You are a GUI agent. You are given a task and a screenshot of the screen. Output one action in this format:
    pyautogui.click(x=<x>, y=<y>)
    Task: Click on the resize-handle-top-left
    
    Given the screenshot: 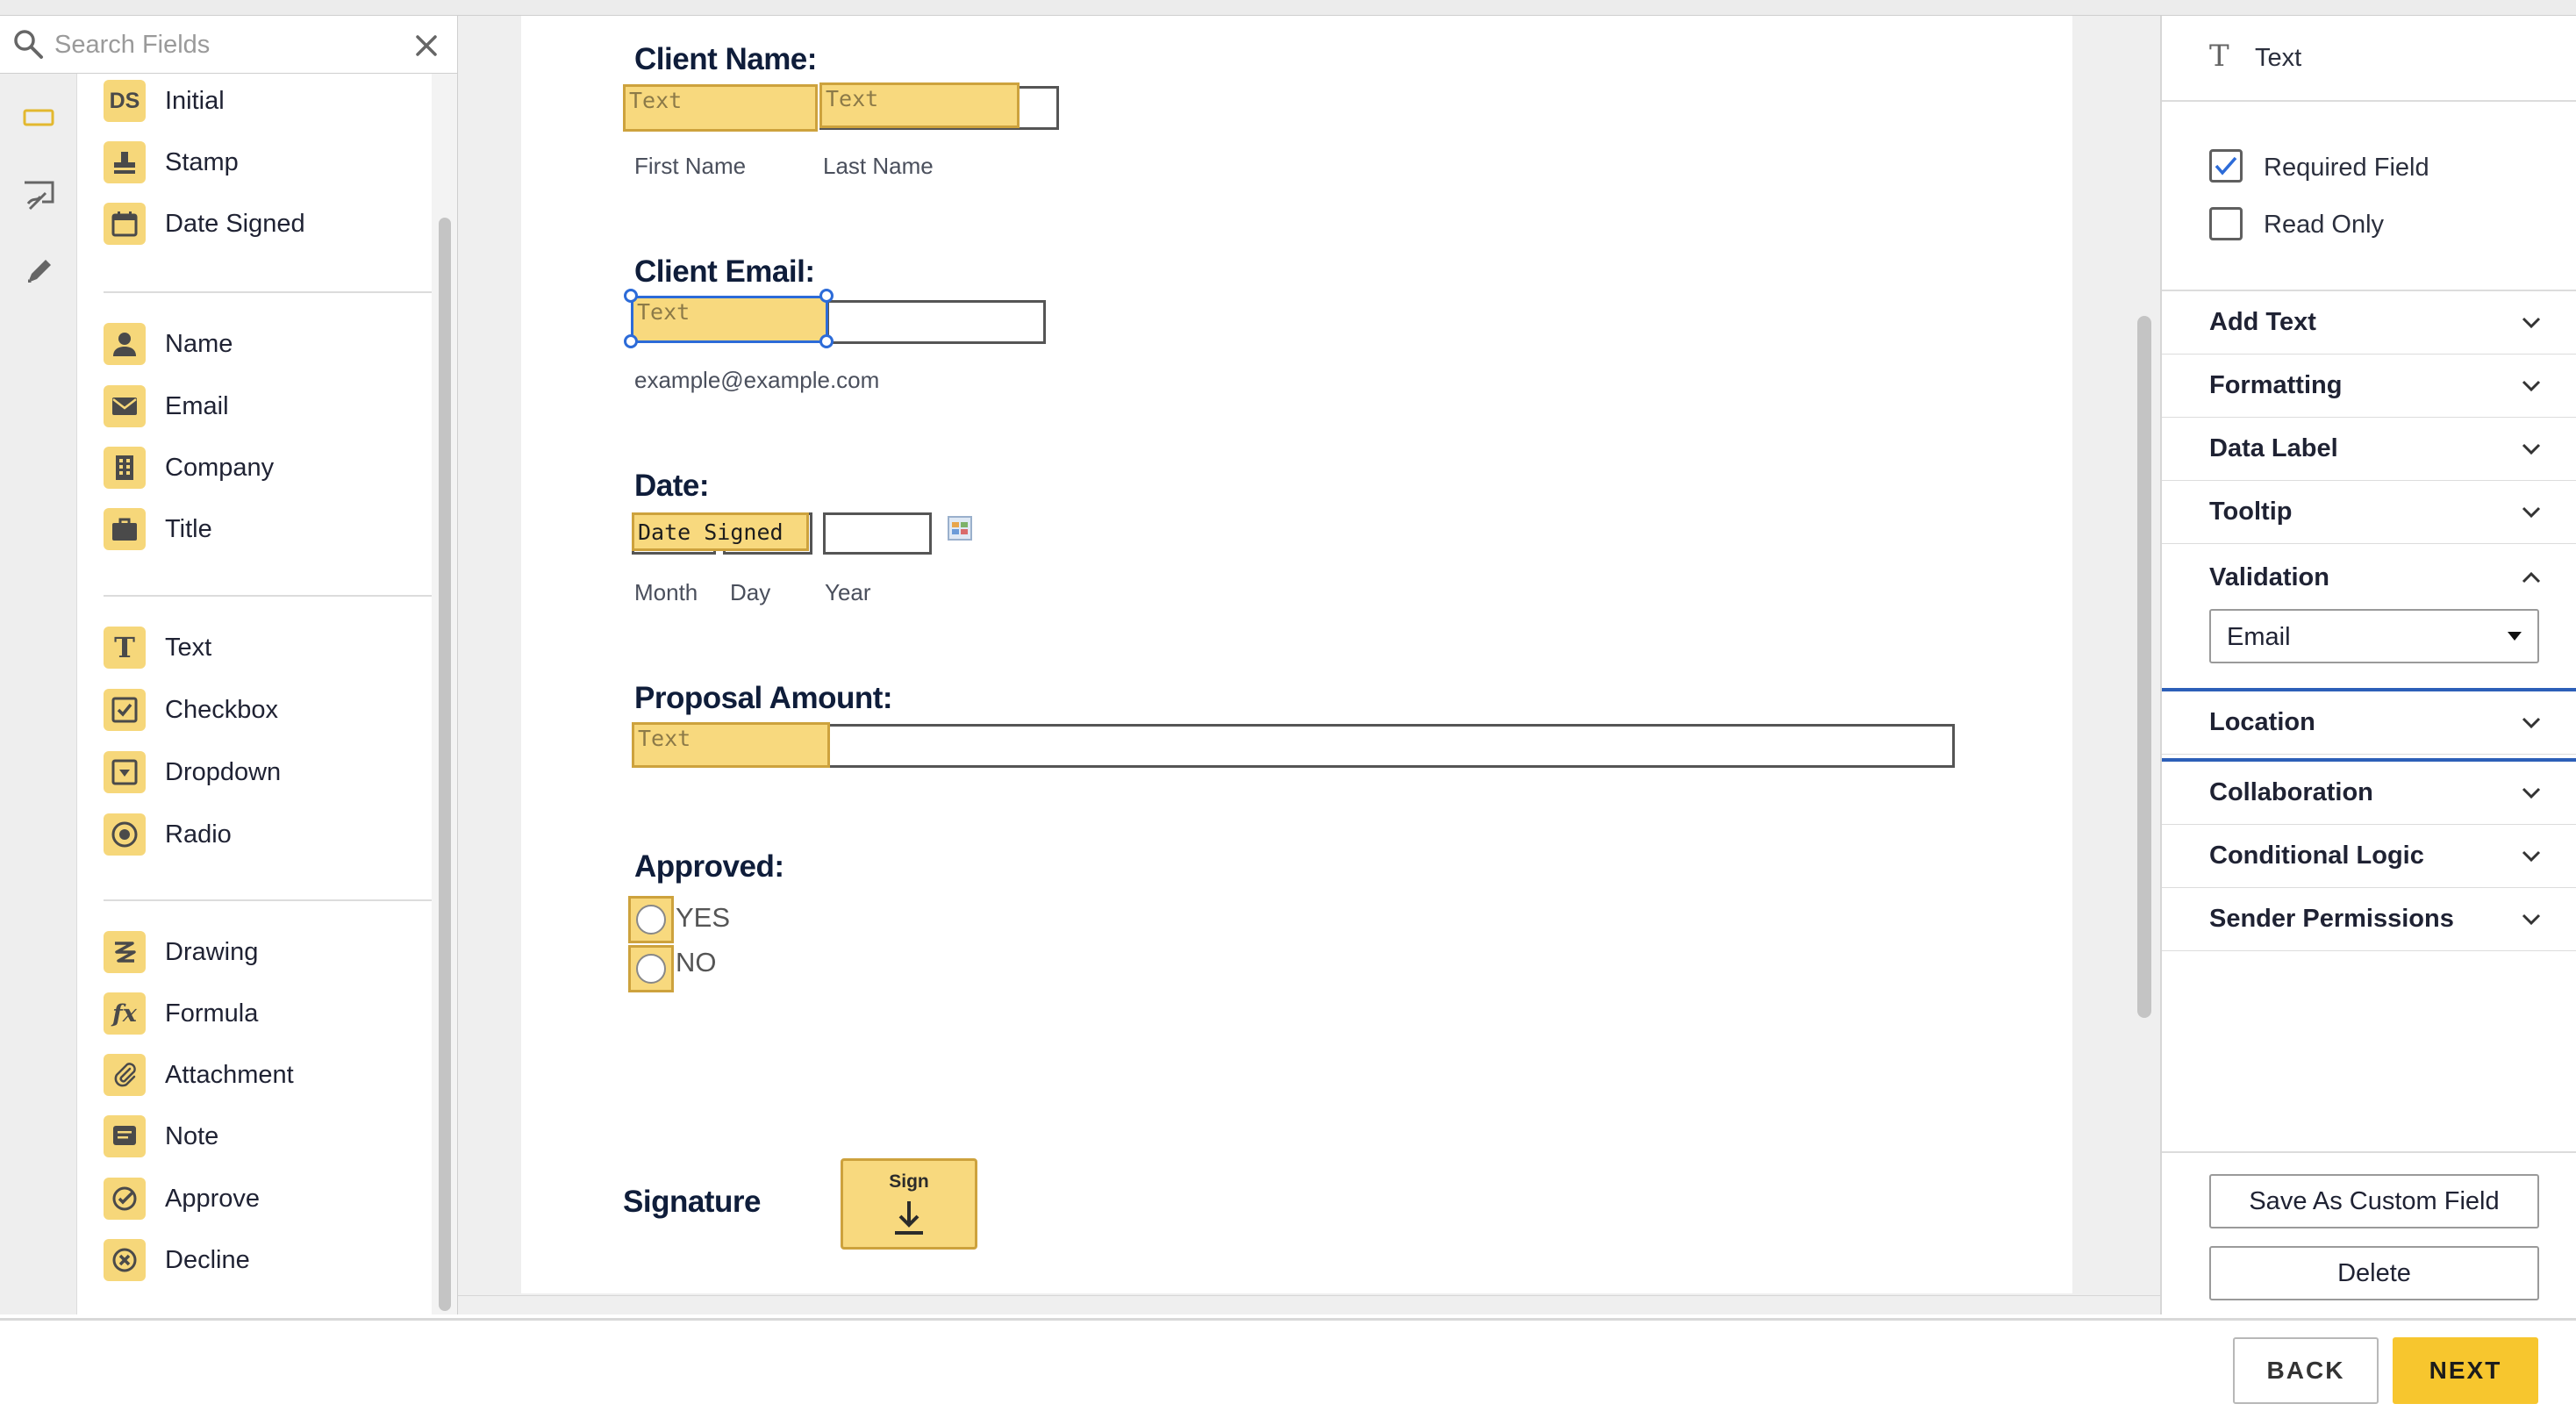 What is the action you would take?
    pyautogui.click(x=631, y=296)
    